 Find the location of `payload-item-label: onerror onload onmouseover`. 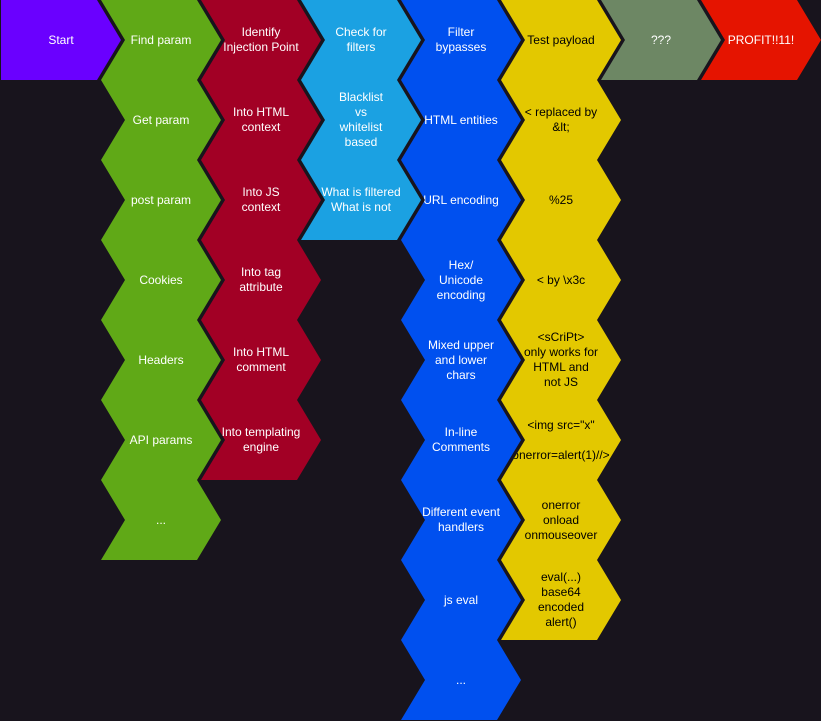

payload-item-label: onerror onload onmouseover is located at coordinates (561, 519).